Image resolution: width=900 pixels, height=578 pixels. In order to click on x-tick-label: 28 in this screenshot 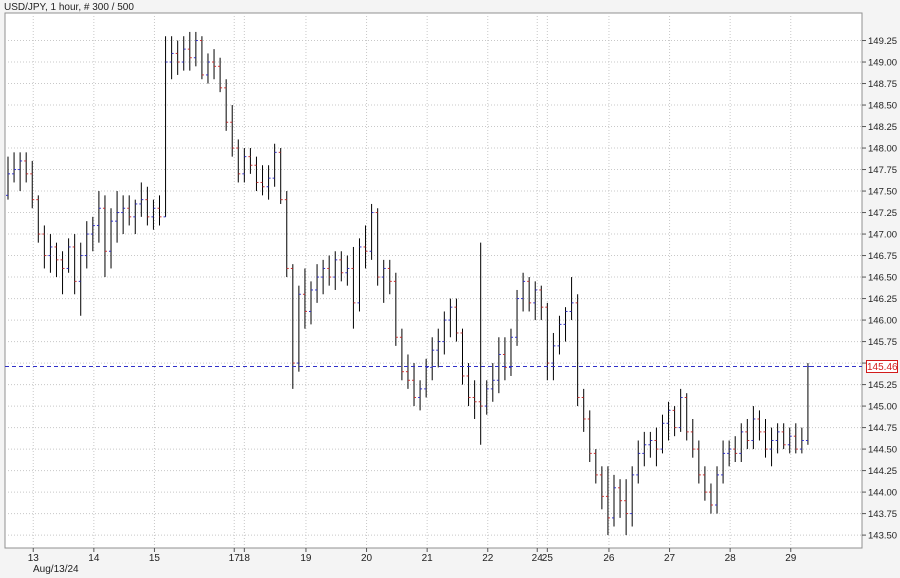, I will do `click(731, 558)`.